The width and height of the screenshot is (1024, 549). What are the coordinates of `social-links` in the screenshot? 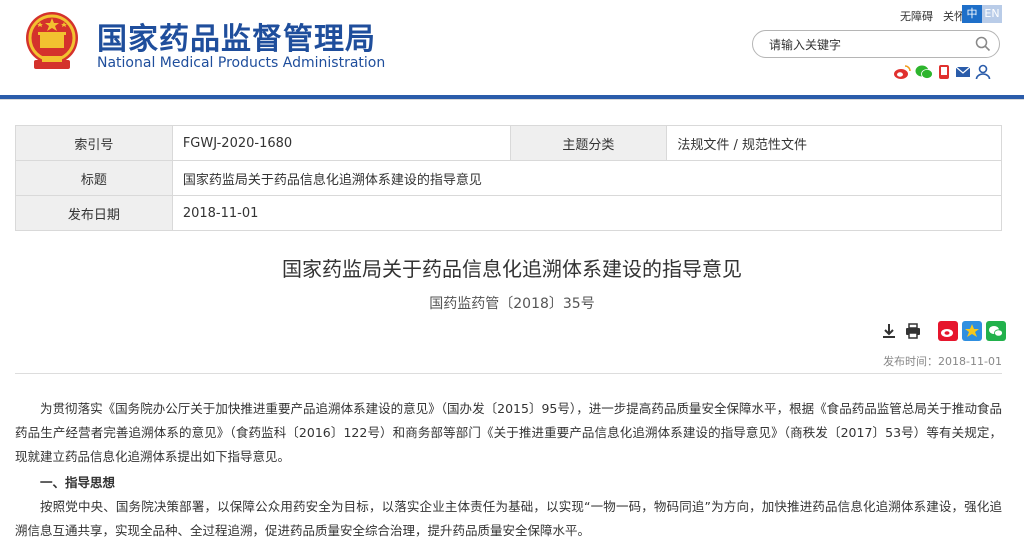 It's located at (942, 72).